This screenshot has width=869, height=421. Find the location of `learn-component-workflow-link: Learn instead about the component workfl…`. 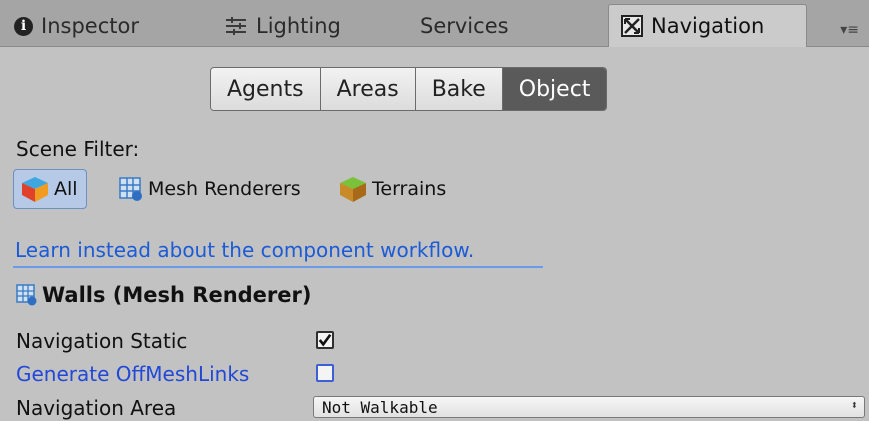

learn-component-workflow-link: Learn instead about the component workfl… is located at coordinates (244, 250).